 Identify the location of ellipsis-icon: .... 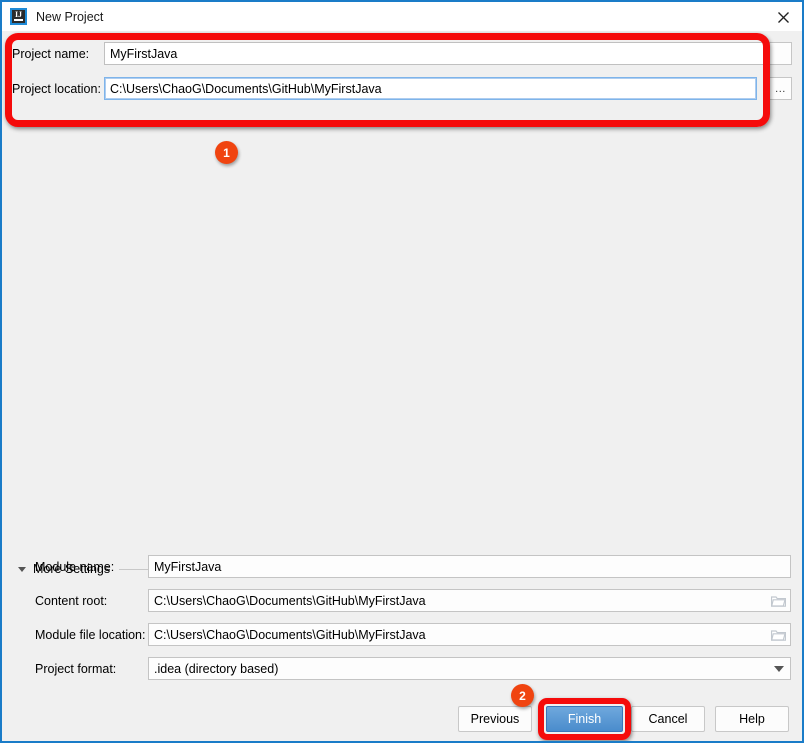
(780, 88).